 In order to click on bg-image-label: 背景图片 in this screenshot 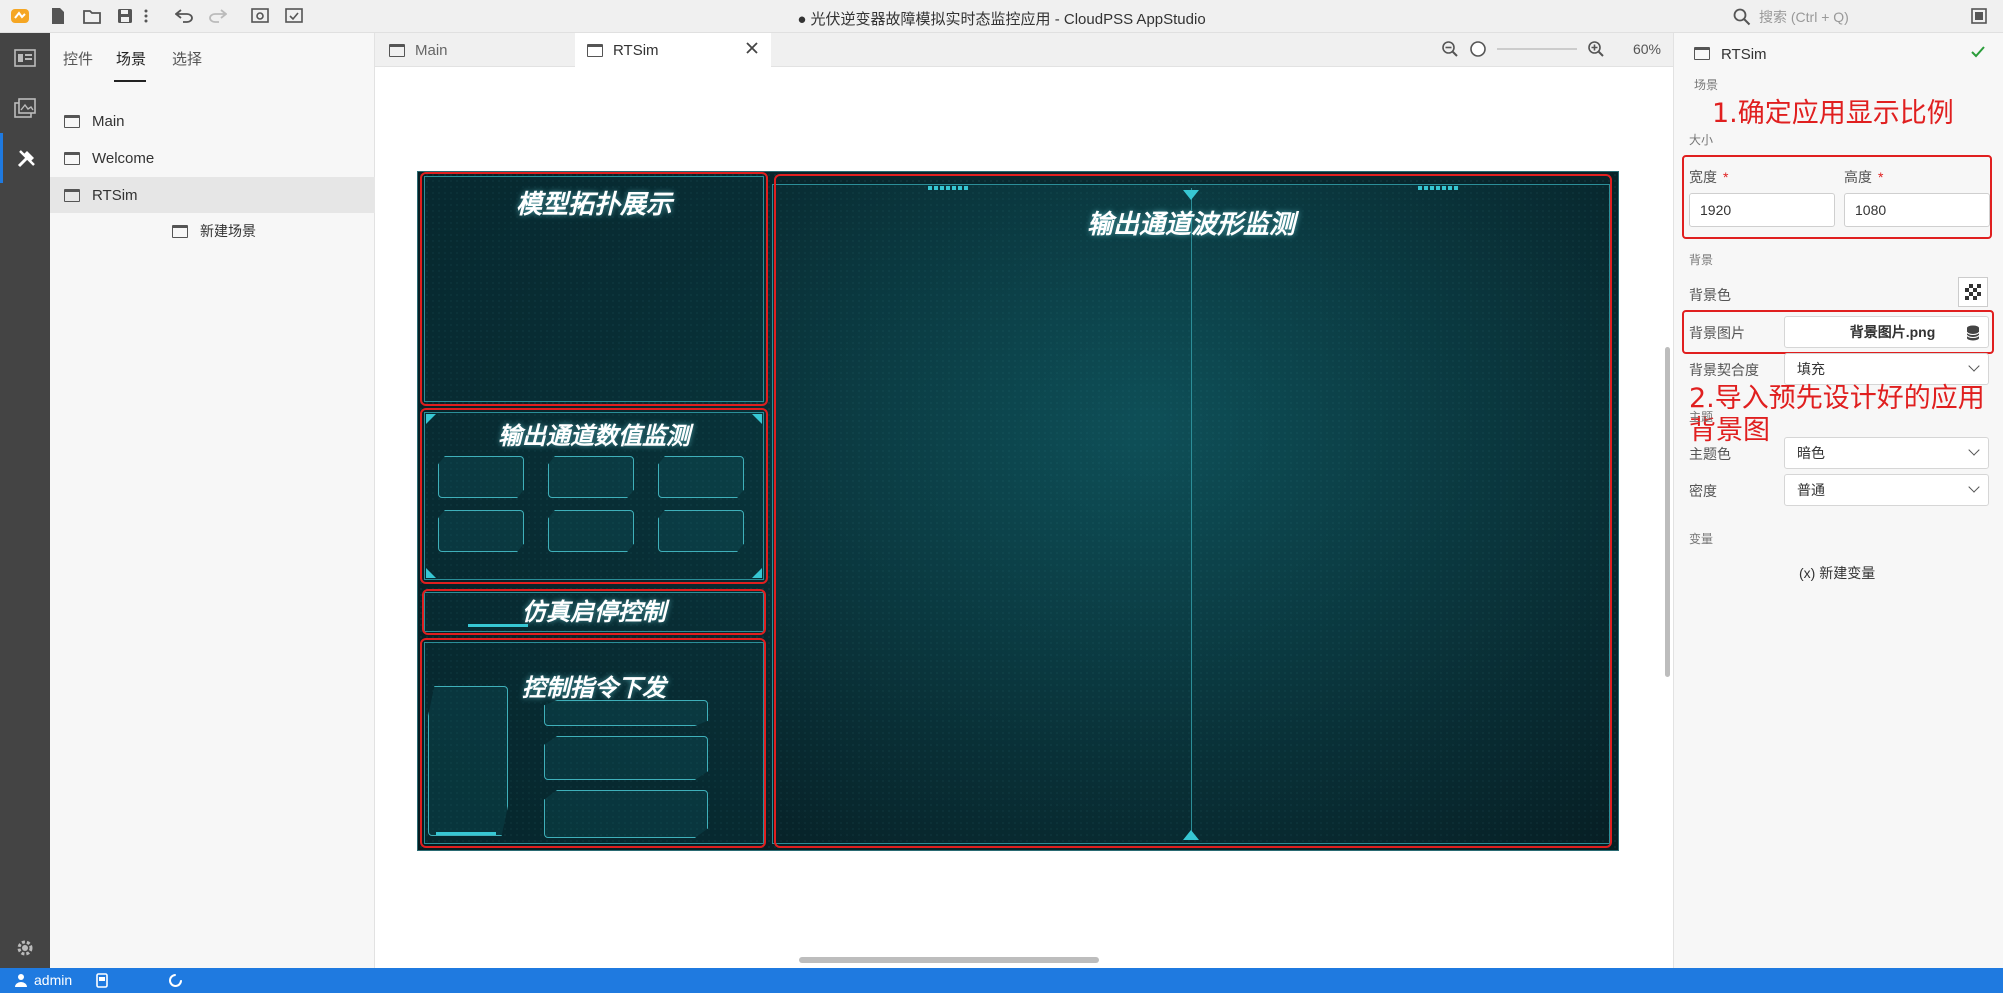, I will do `click(1717, 333)`.